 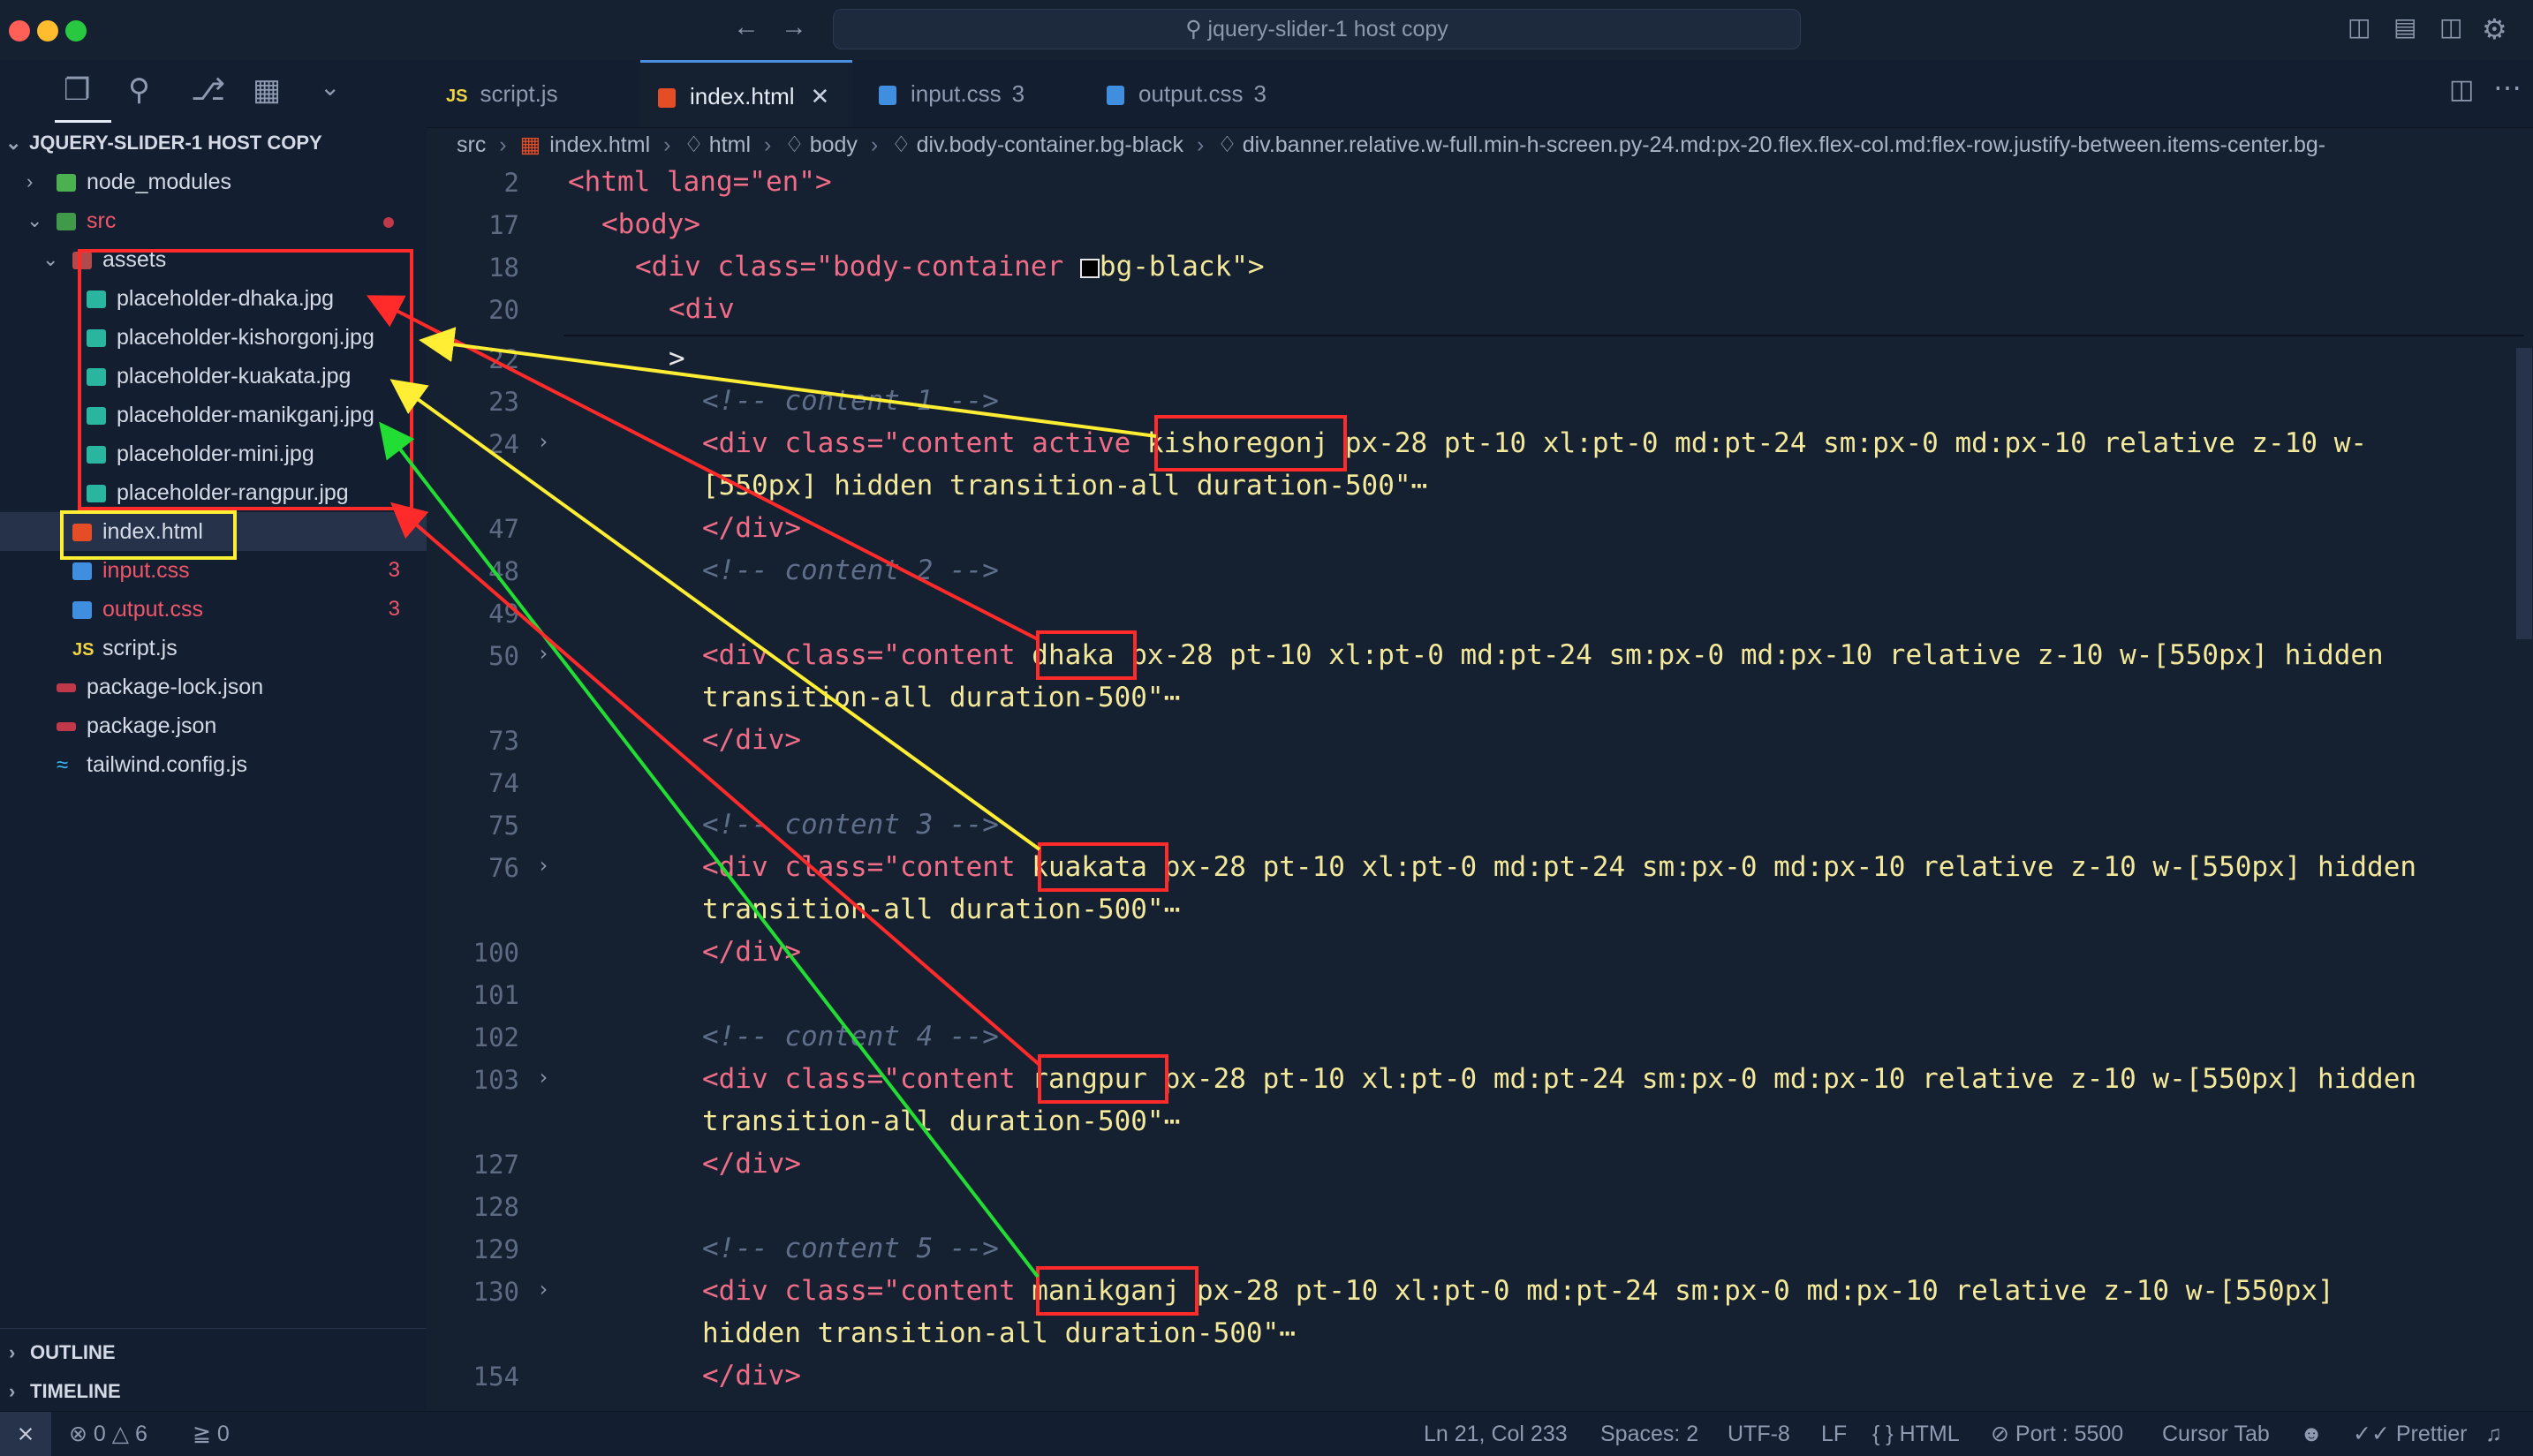 I want to click on double-check-icon: ✓✓, so click(x=2371, y=1434).